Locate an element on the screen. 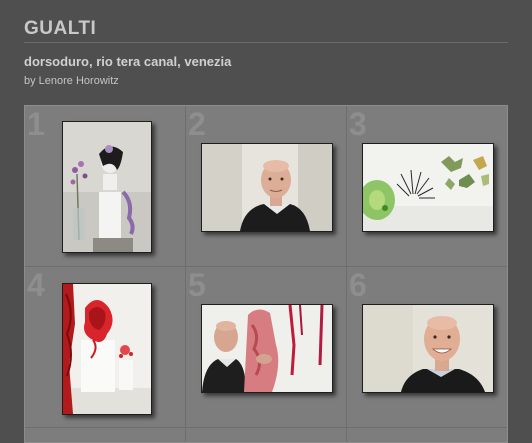  author-byline: by Lenore Horowitz is located at coordinates (71, 81).